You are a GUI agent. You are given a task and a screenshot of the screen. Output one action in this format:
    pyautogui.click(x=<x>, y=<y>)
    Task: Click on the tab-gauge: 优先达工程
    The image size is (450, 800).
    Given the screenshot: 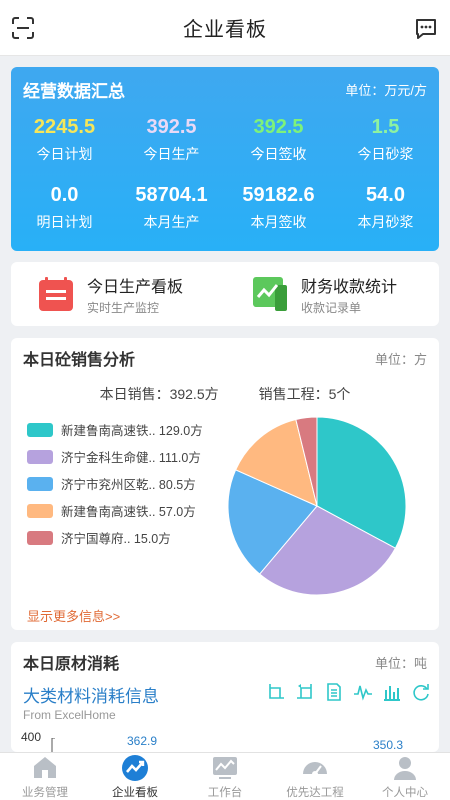 What is the action you would take?
    pyautogui.click(x=315, y=776)
    